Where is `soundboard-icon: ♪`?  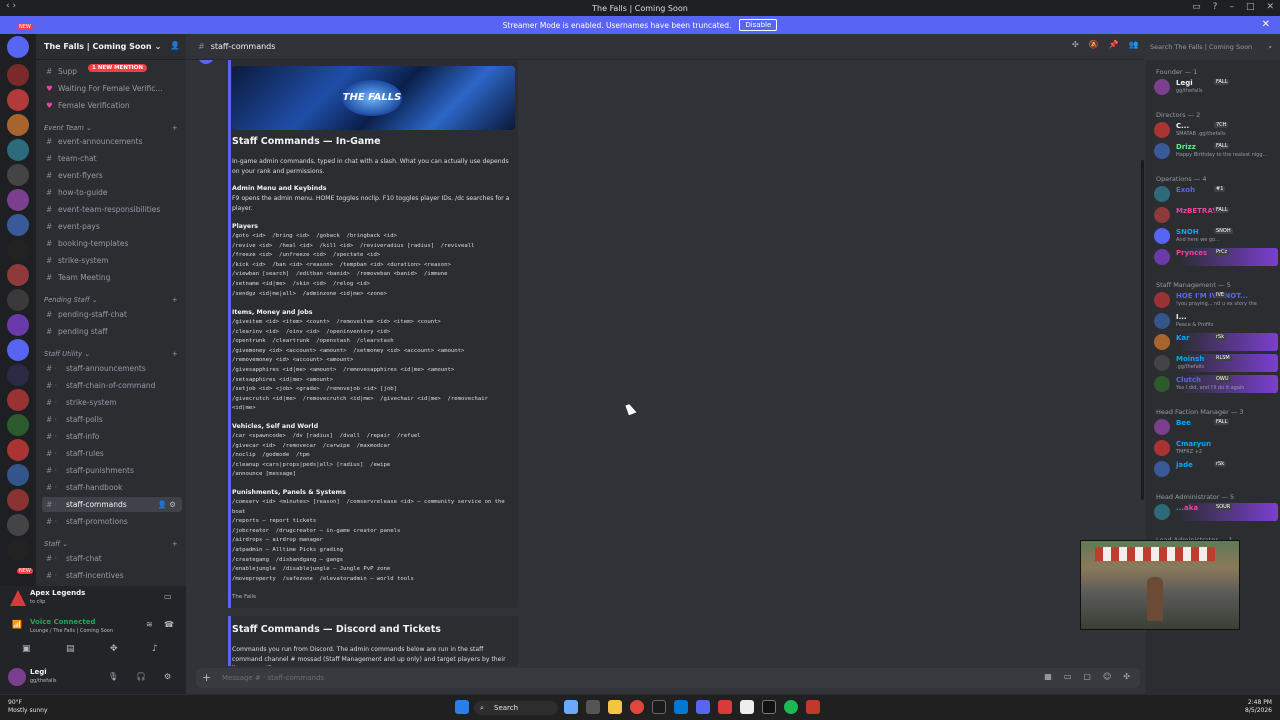
soundboard-icon: ♪ is located at coordinates (155, 649).